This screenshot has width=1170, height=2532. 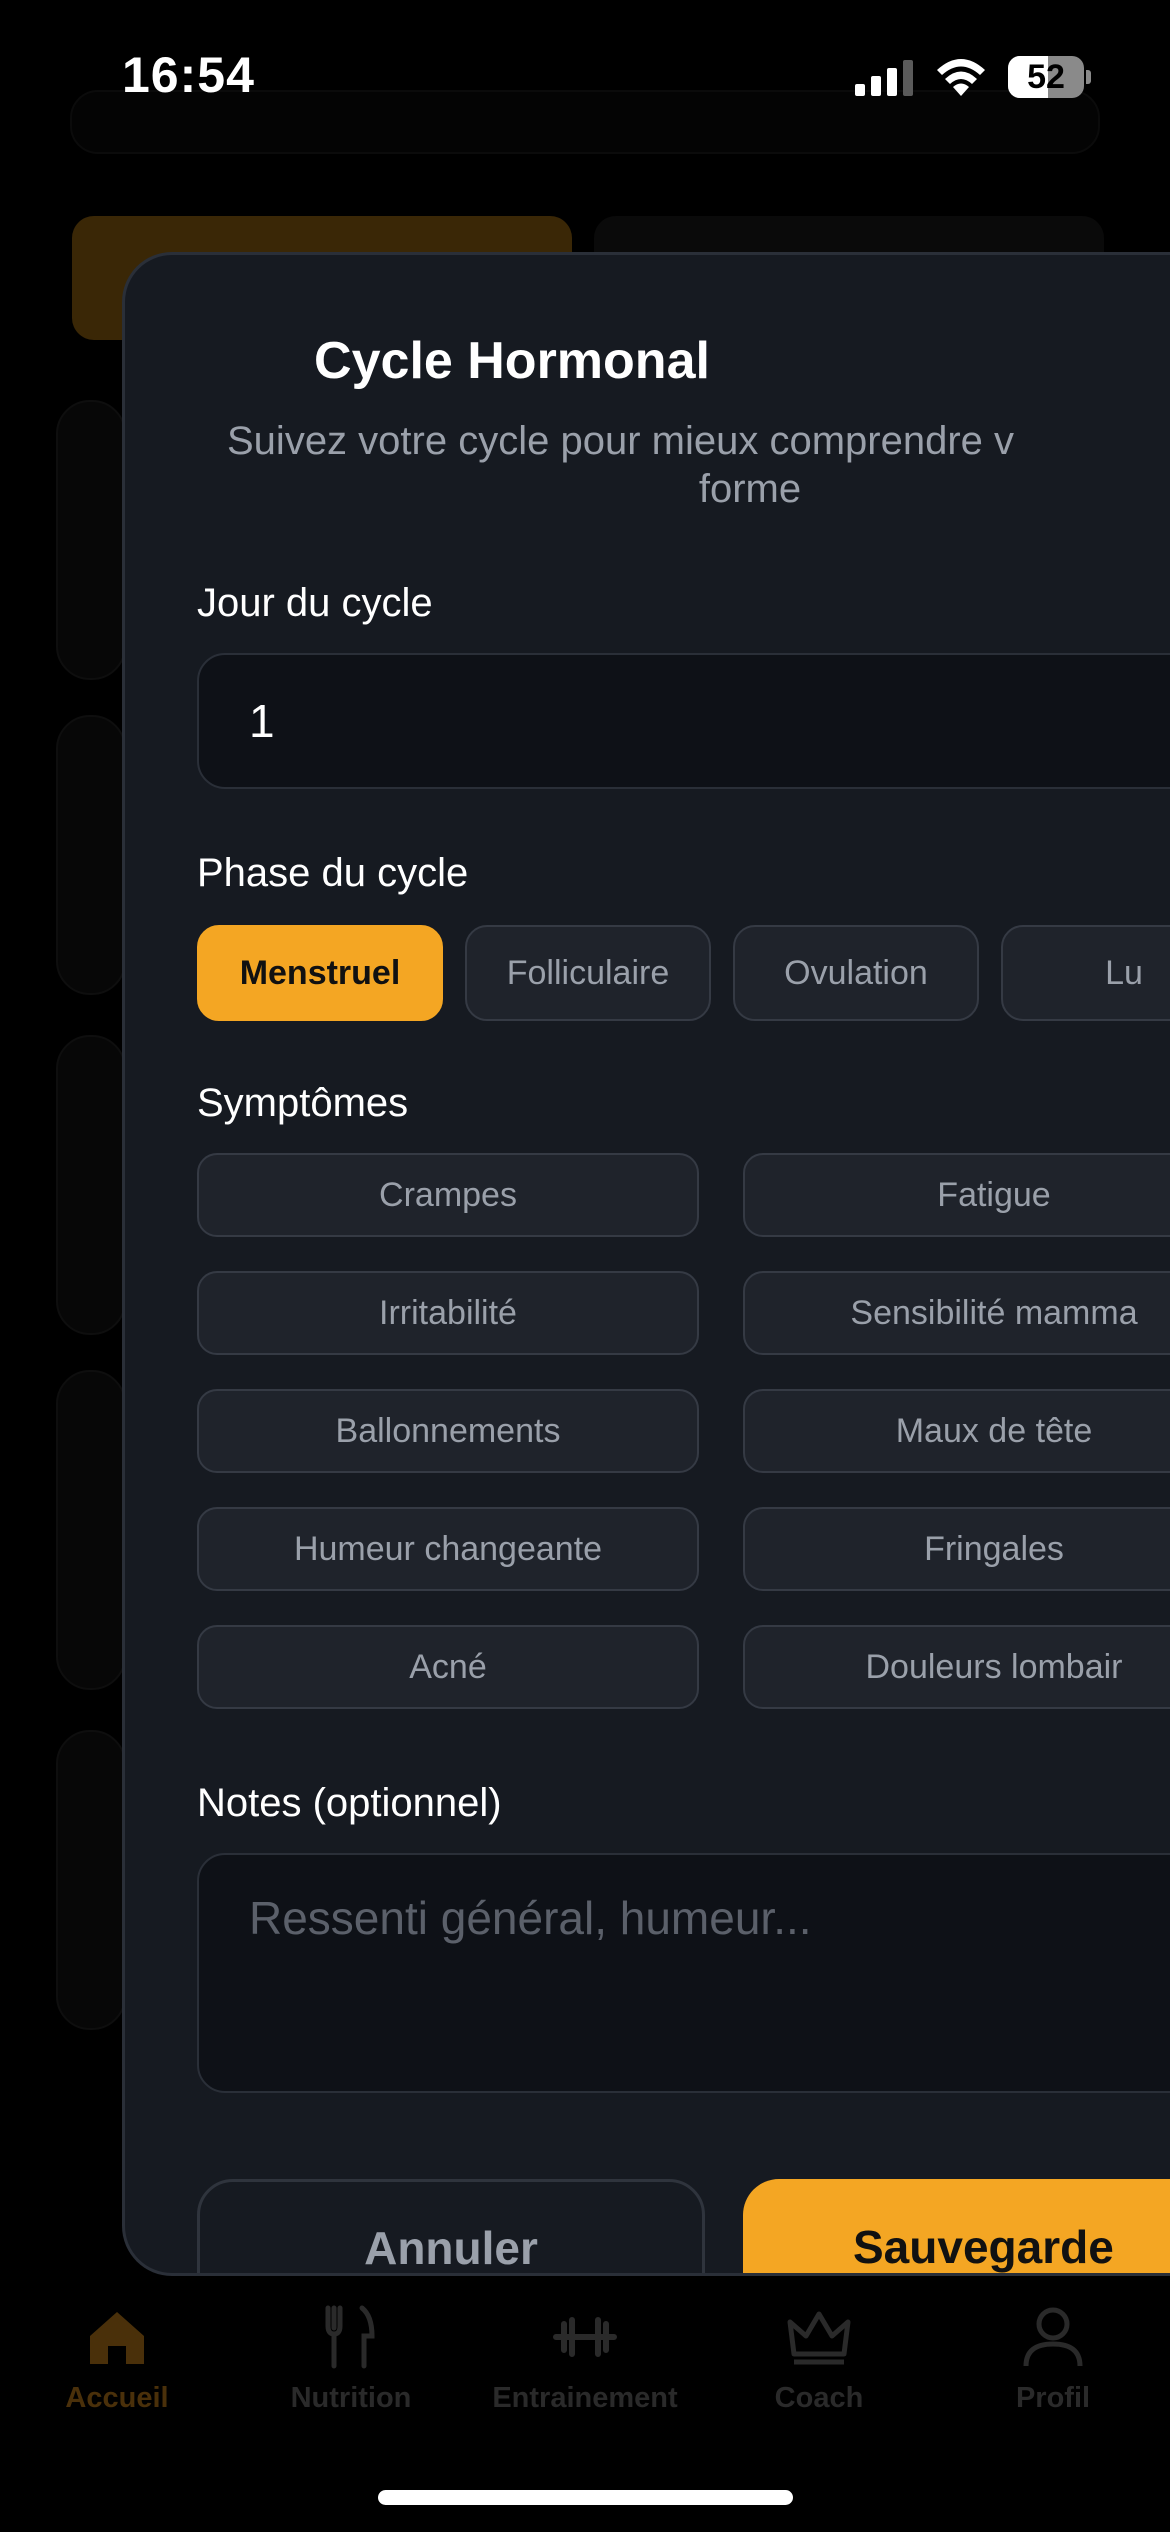 What do you see at coordinates (585, 2337) in the screenshot?
I see `dumbbell-icon` at bounding box center [585, 2337].